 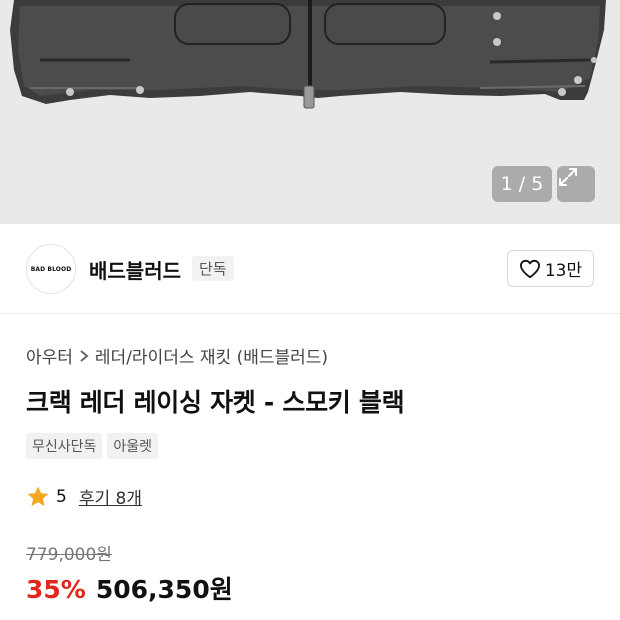 What do you see at coordinates (529, 268) in the screenshot?
I see `heart-icon` at bounding box center [529, 268].